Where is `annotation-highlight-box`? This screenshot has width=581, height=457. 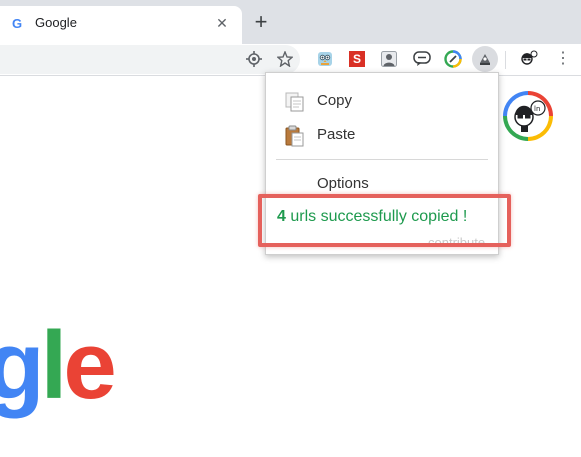
annotation-highlight-box is located at coordinates (384, 220).